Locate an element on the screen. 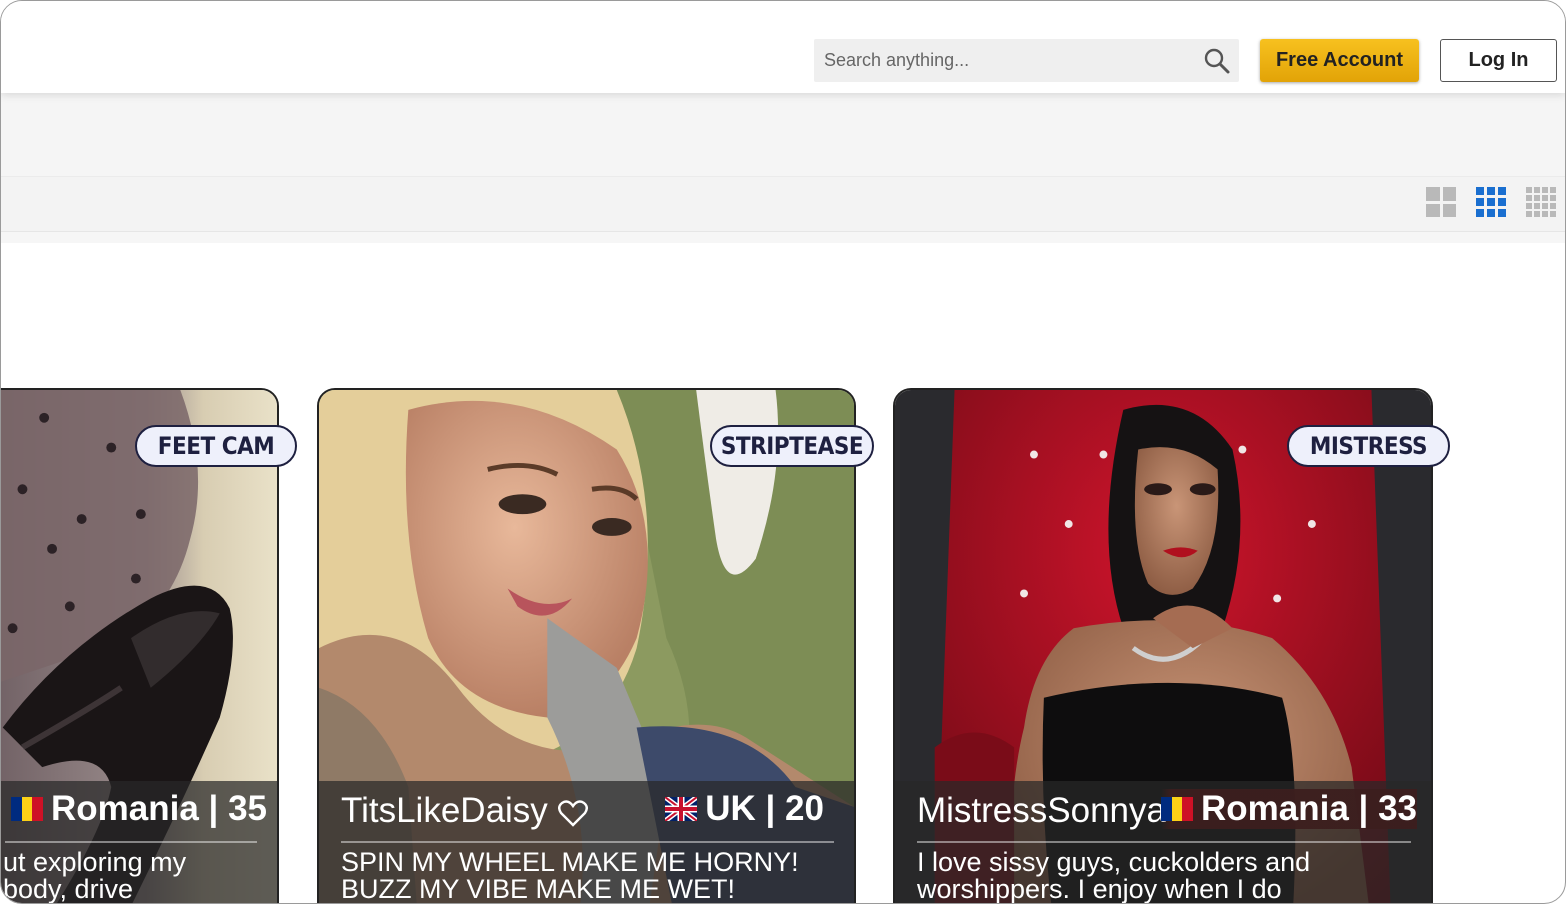 Image resolution: width=1566 pixels, height=904 pixels. description-line: ut exploring my is located at coordinates (95, 862).